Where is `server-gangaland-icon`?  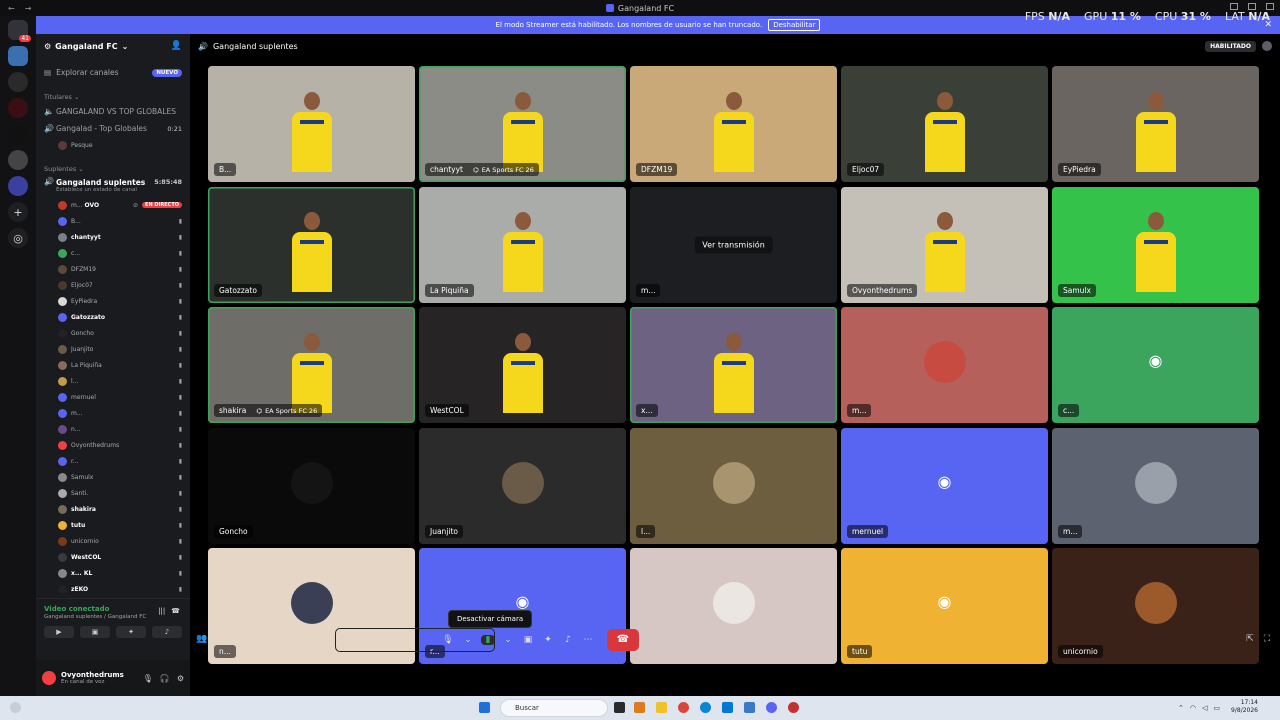
server-gangaland-icon is located at coordinates (18, 56).